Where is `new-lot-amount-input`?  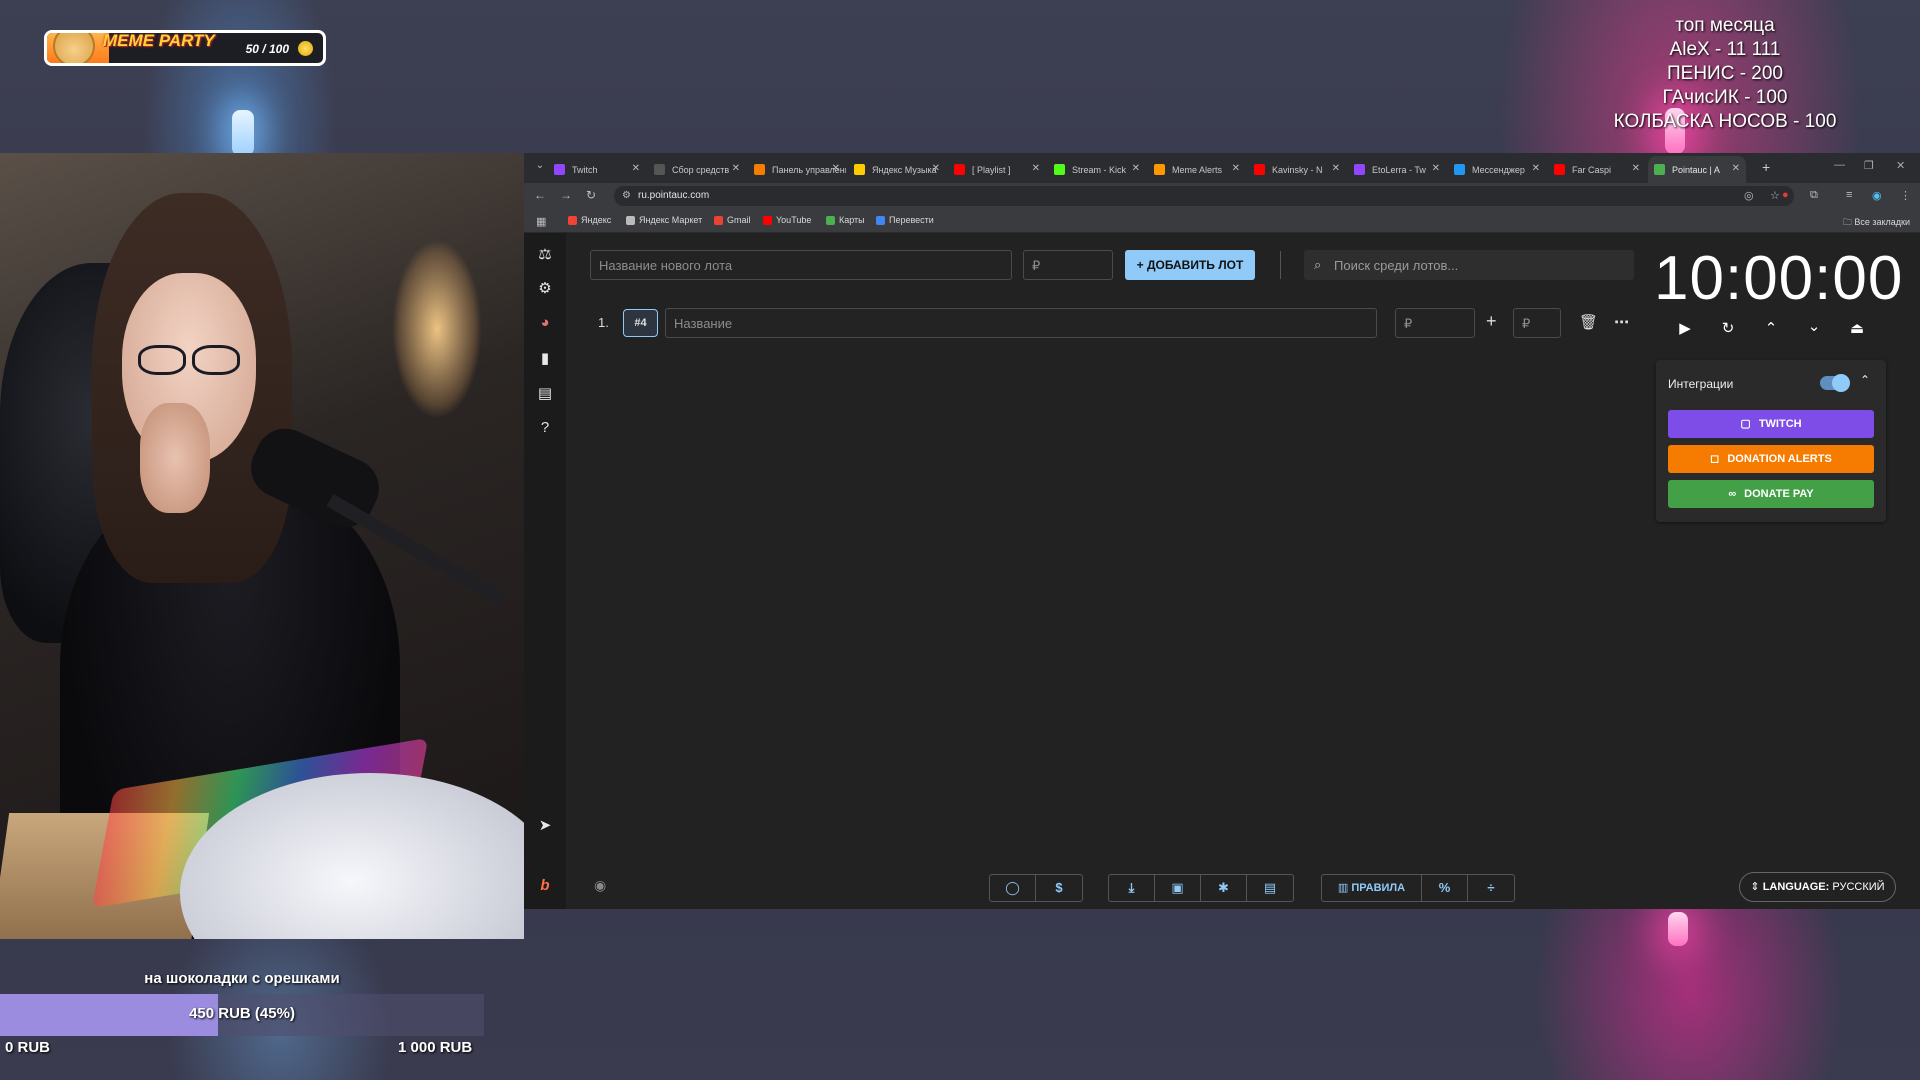 new-lot-amount-input is located at coordinates (1068, 265).